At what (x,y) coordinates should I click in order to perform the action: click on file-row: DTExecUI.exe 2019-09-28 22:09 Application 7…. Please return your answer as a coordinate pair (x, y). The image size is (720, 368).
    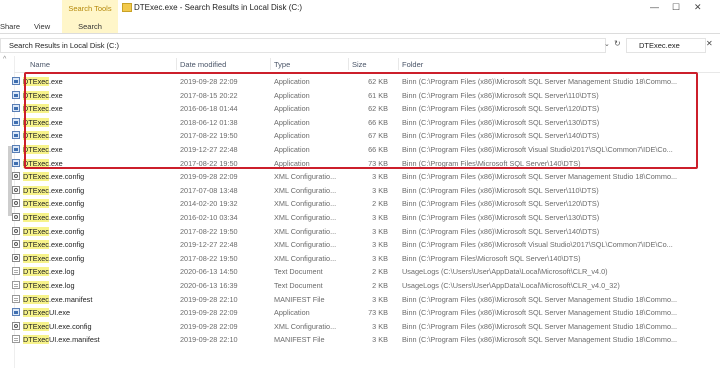
    Looking at the image, I should click on (355, 312).